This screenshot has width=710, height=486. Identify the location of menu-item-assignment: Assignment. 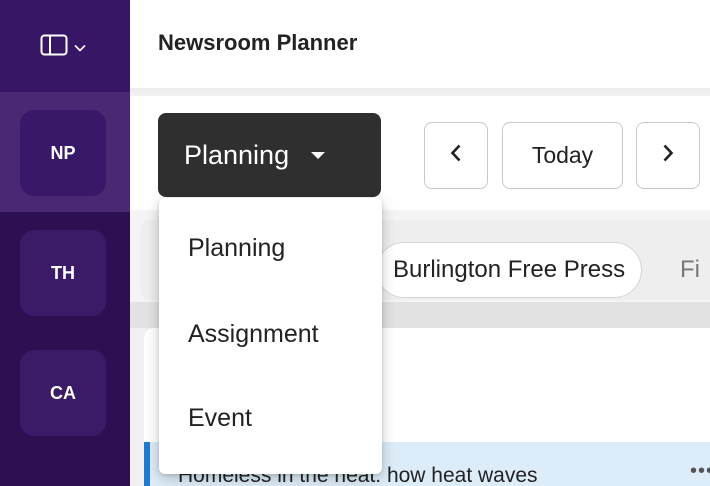
(270, 334).